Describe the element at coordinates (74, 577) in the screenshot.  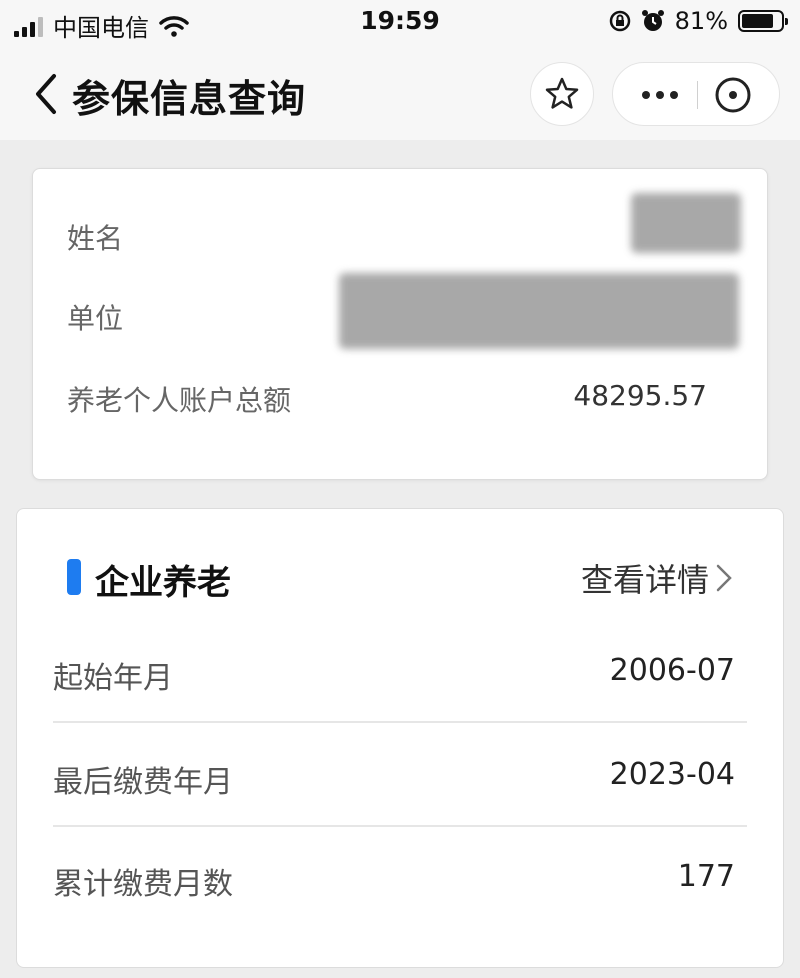
I see `section-marker` at that location.